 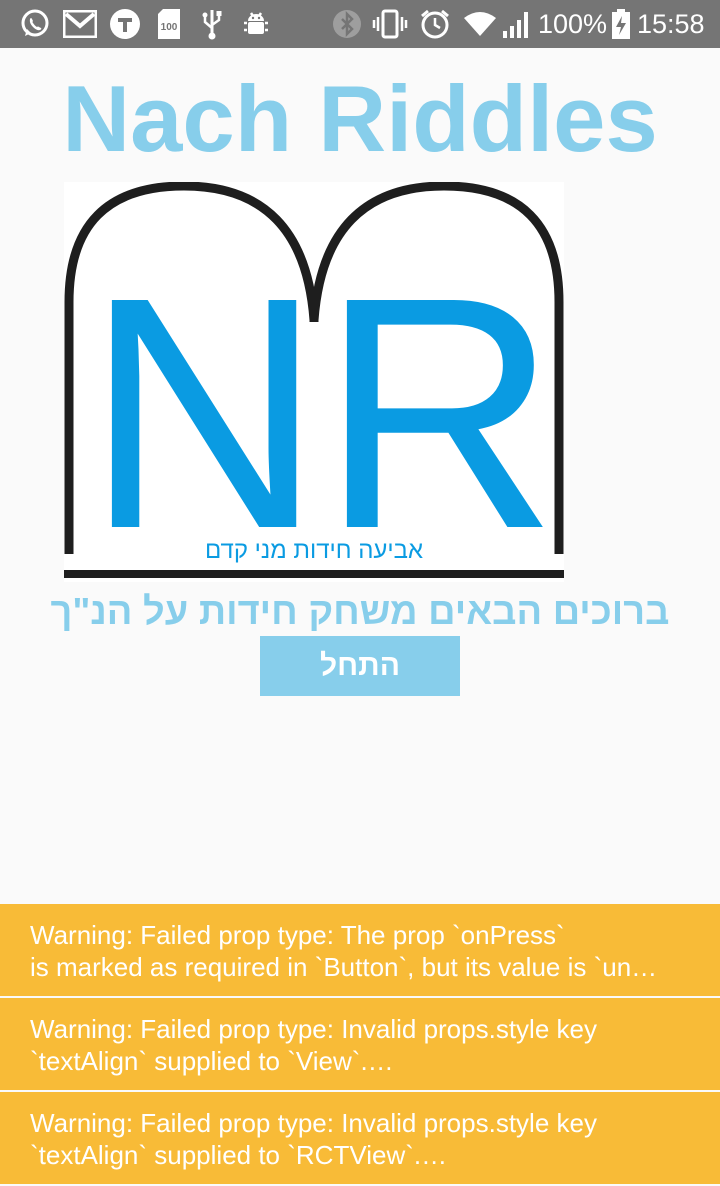 What do you see at coordinates (314, 550) in the screenshot?
I see `logo-tagline: אביעה חידות מני קדם` at bounding box center [314, 550].